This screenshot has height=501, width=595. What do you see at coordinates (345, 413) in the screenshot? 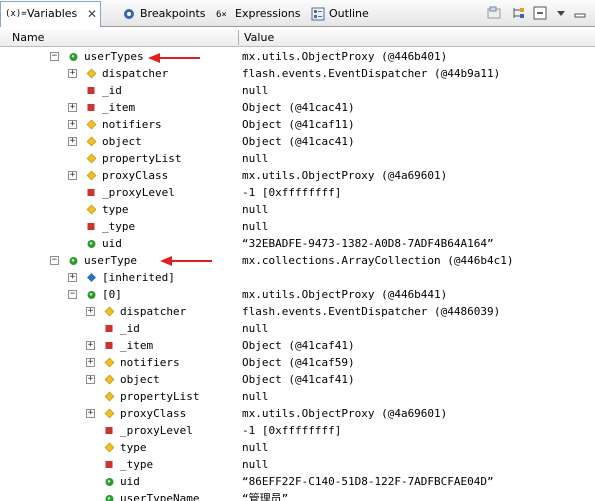
I see `variable-value: mx.utils.ObjectProxy (@4a69601)` at bounding box center [345, 413].